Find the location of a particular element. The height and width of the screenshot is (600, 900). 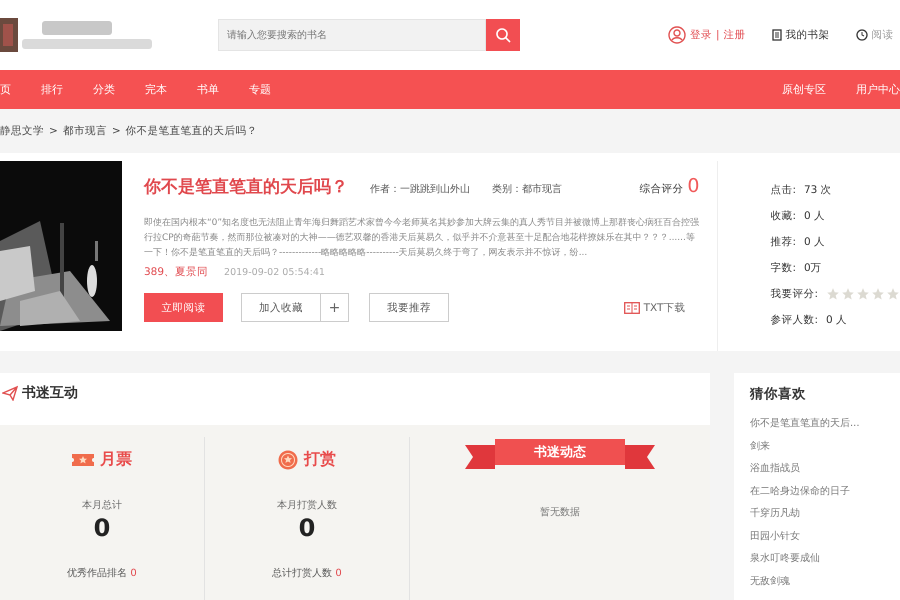

nav-link: 用户中心 is located at coordinates (870, 89).